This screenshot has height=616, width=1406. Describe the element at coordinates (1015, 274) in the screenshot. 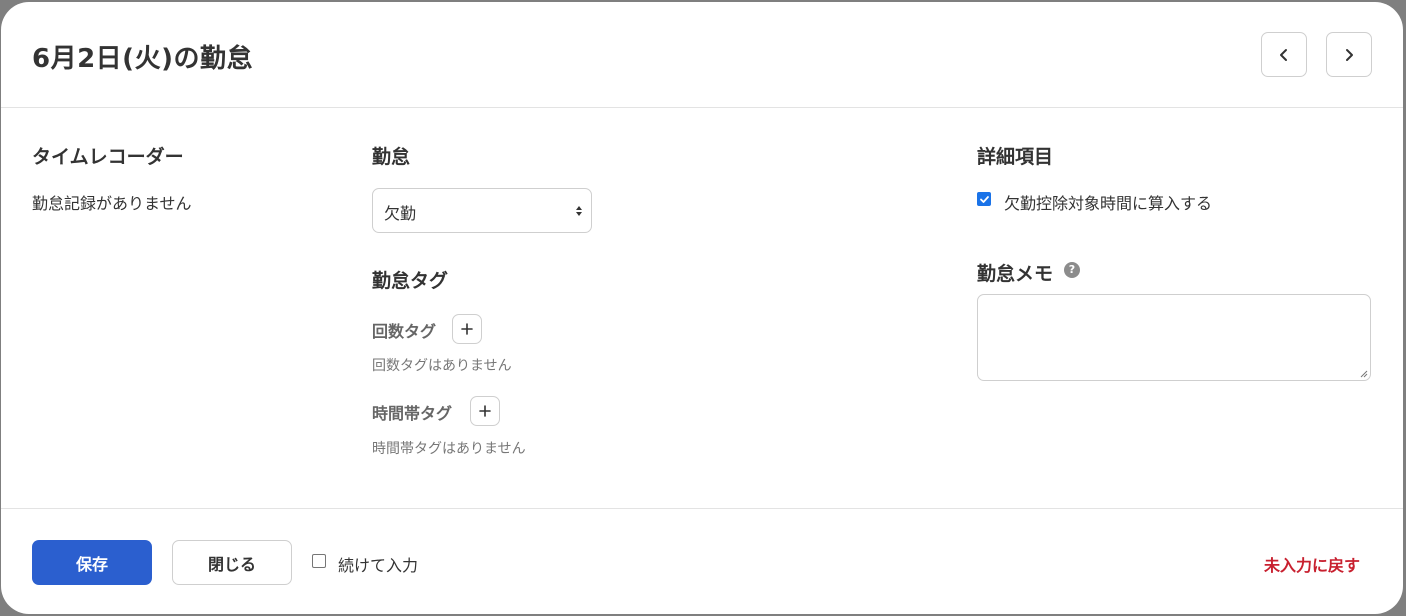

I see `memo-heading: 勤怠メモ` at that location.